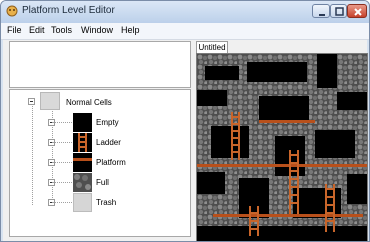 Image resolution: width=370 pixels, height=242 pixels. What do you see at coordinates (50, 101) in the screenshot?
I see `root-folder-icon` at bounding box center [50, 101].